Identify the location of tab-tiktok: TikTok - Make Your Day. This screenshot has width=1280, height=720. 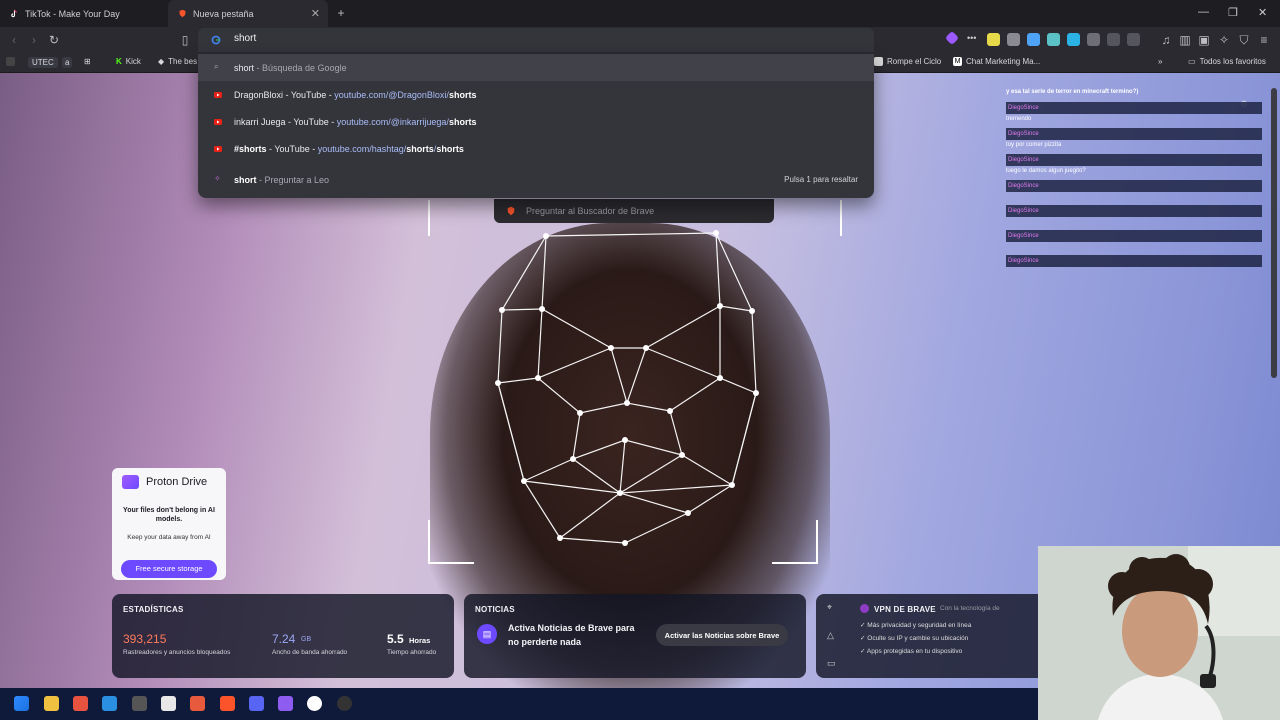
(84, 13).